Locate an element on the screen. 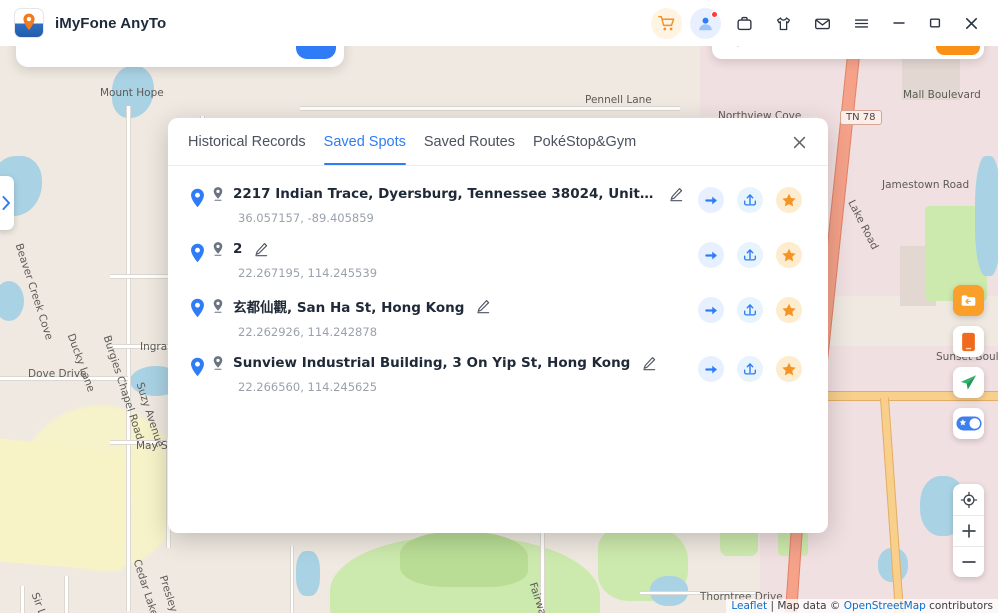 Image resolution: width=998 pixels, height=613 pixels. edit-pencil-icon is located at coordinates (649, 363).